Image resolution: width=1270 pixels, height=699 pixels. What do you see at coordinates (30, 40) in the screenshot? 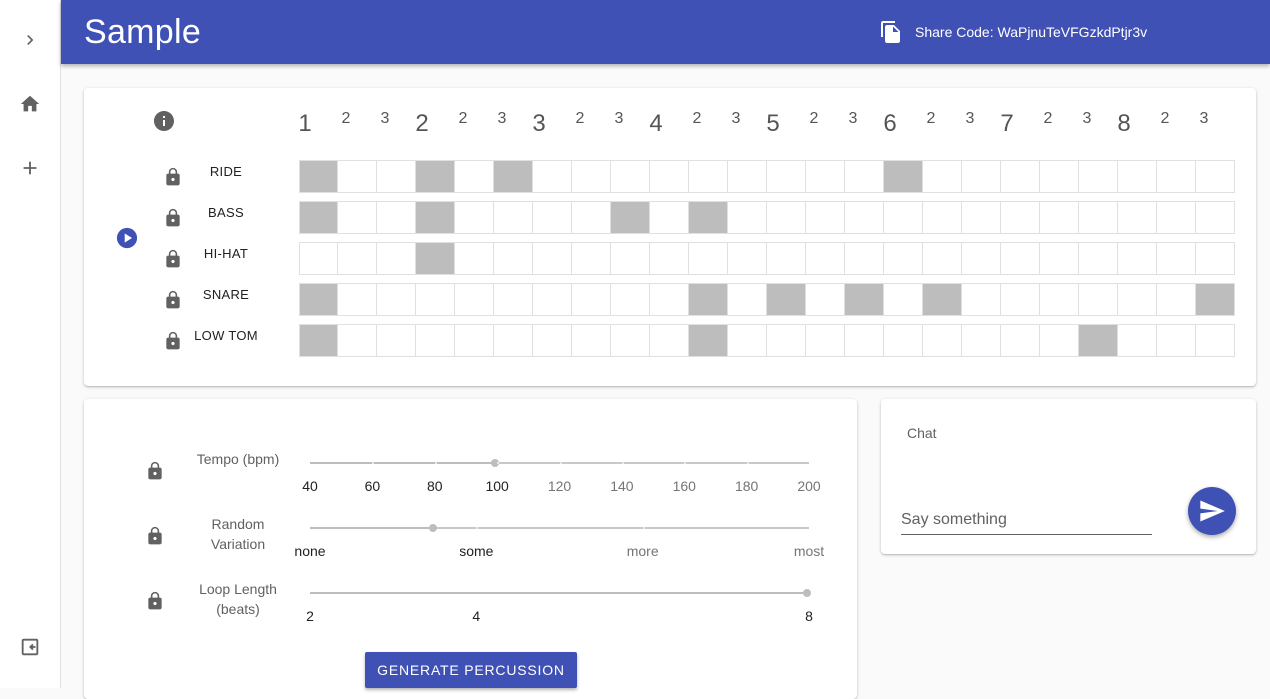
I see `expand-nav-button` at bounding box center [30, 40].